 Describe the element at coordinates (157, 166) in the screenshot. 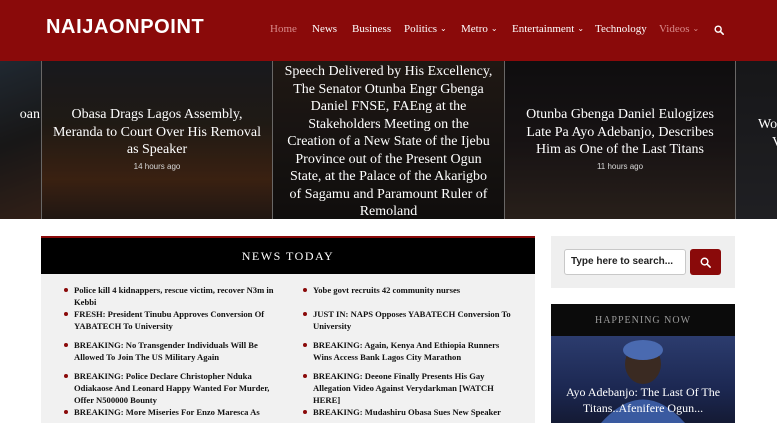

I see `slide-timestamp: 14 hours ago` at that location.